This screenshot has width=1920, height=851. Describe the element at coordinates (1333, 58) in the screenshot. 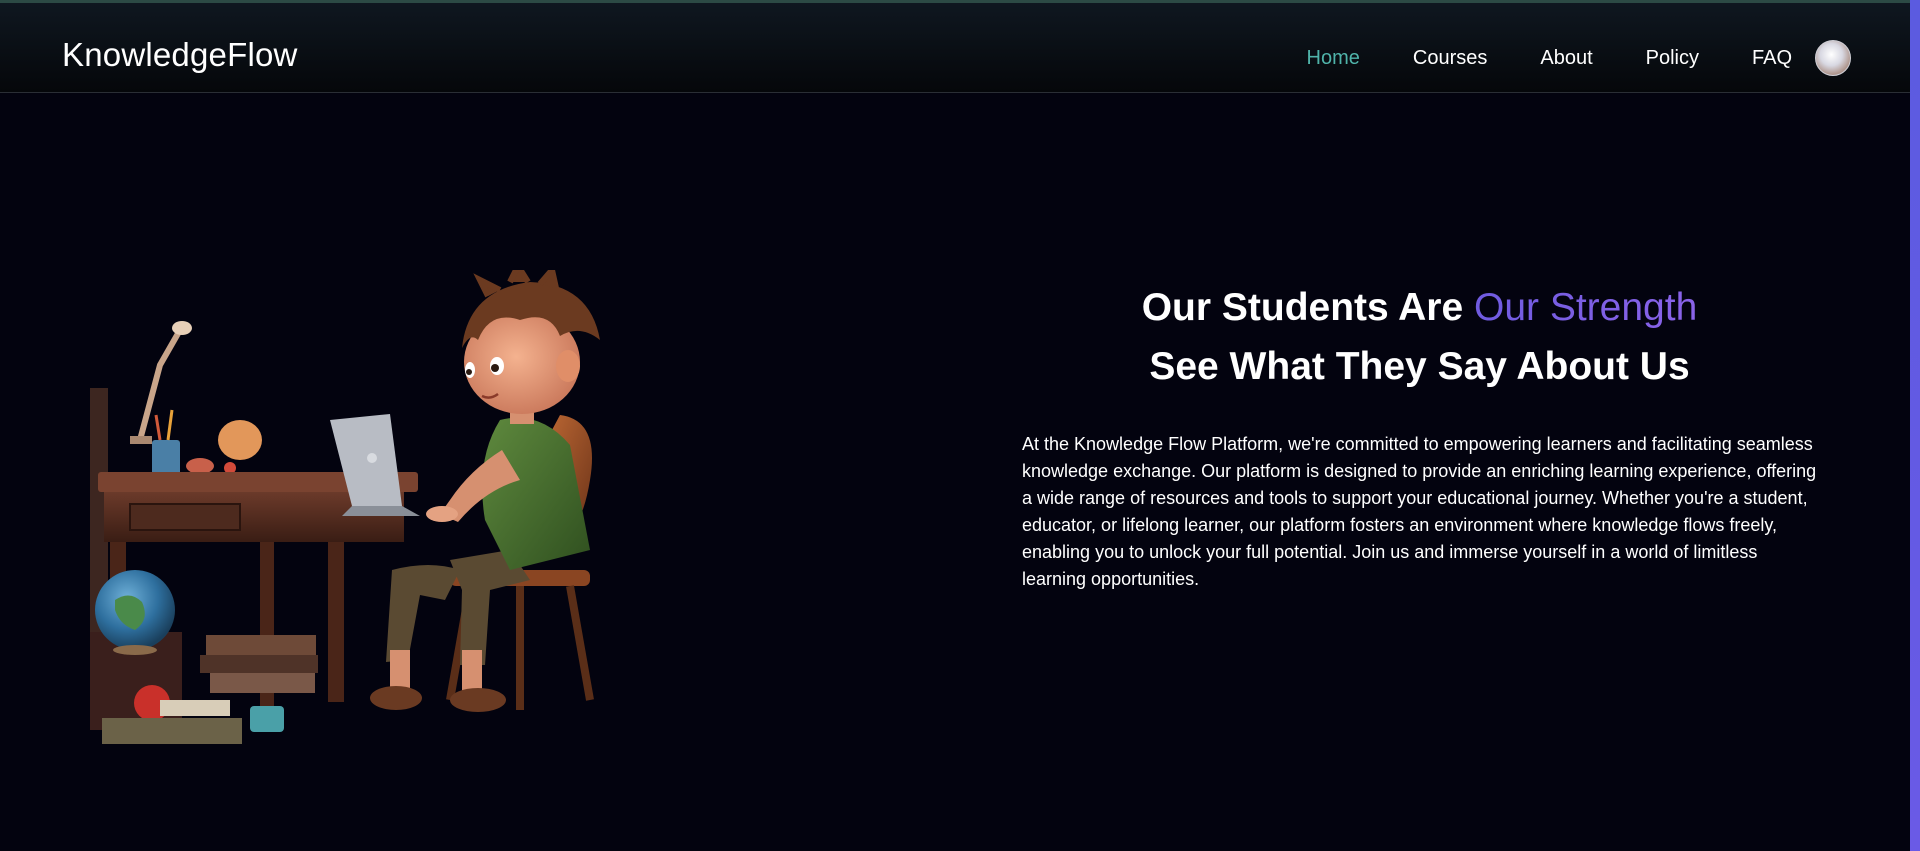

I see `nav-home: Home` at that location.